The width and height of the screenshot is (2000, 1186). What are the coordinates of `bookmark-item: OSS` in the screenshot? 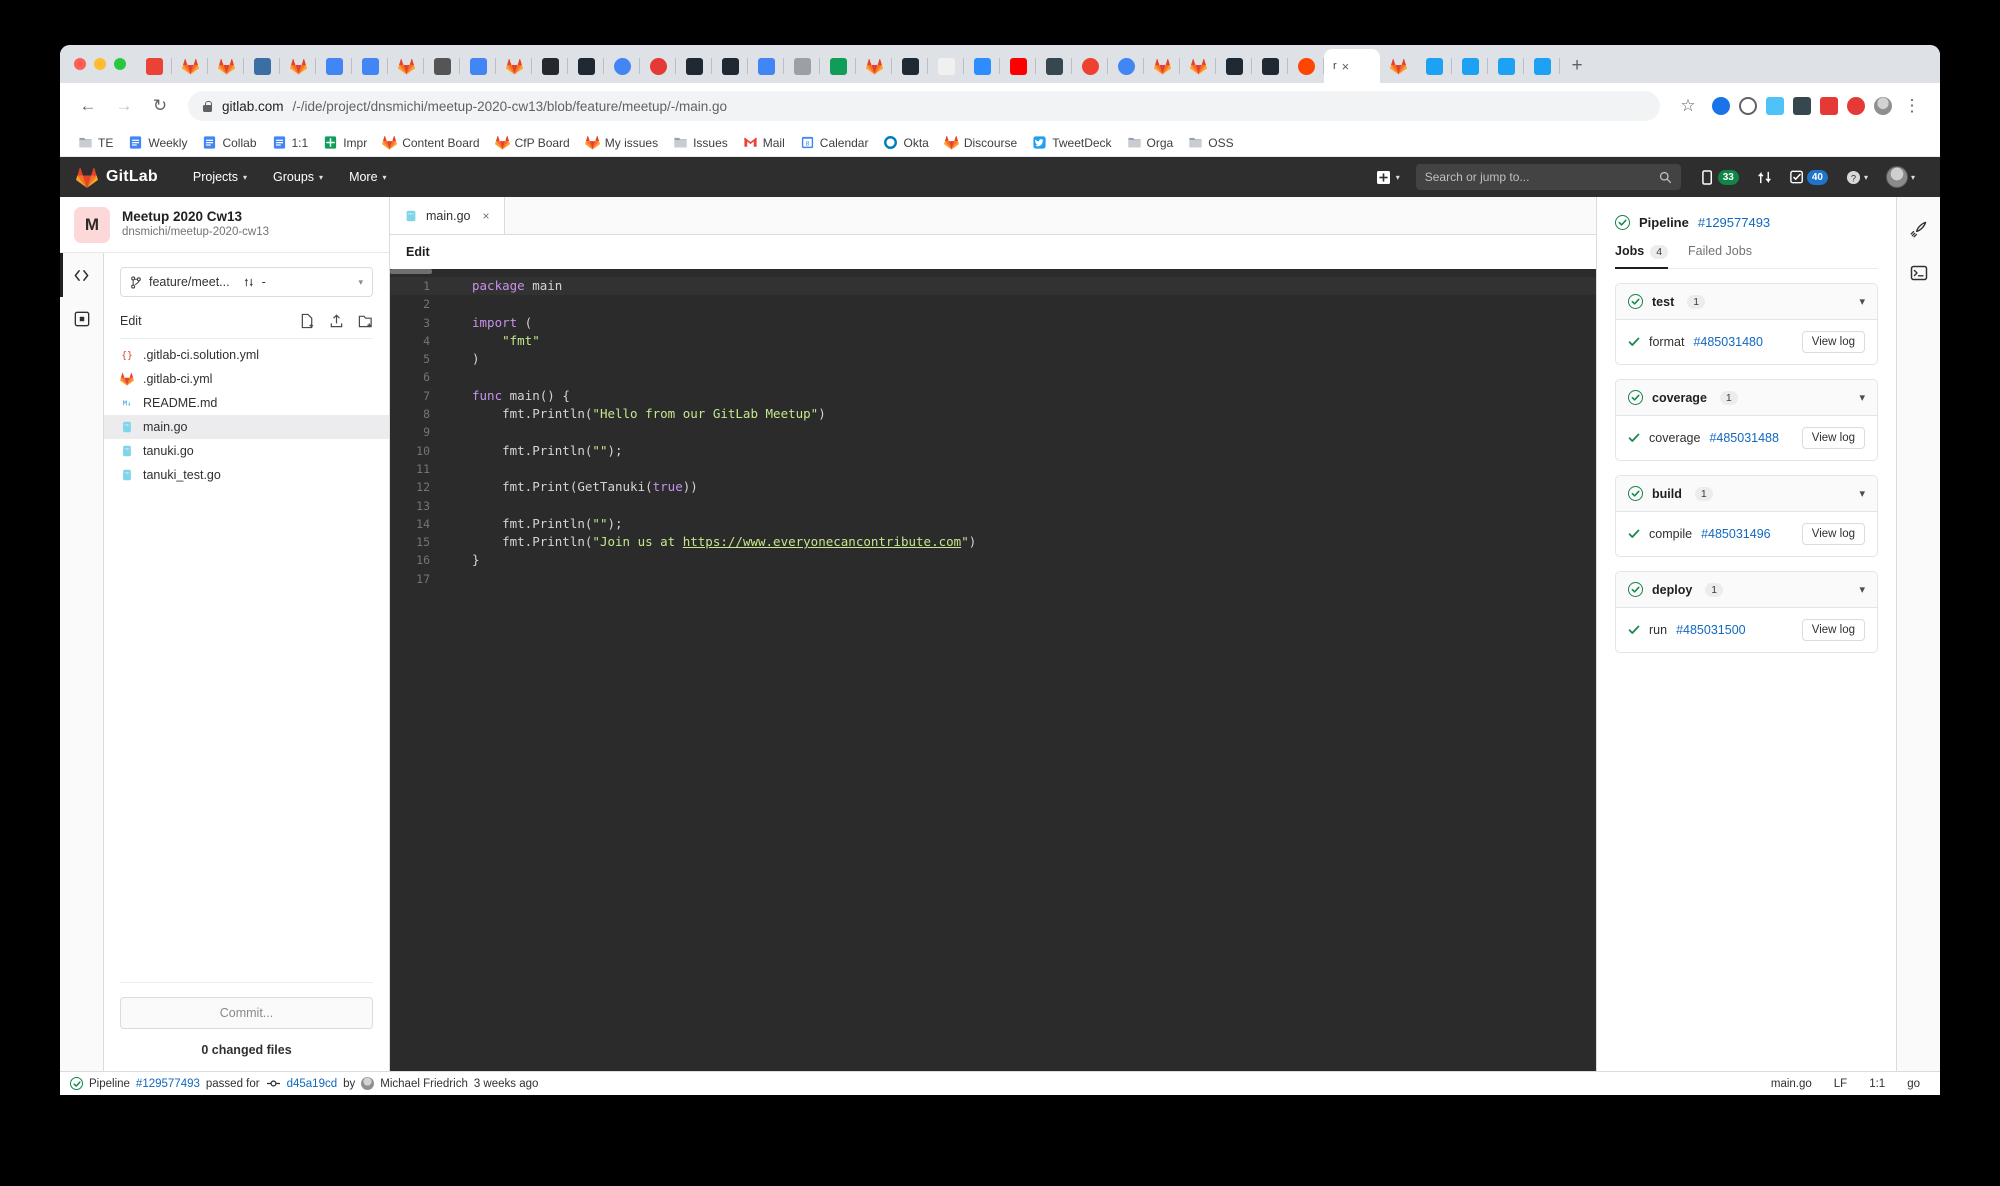 It's located at (1210, 142).